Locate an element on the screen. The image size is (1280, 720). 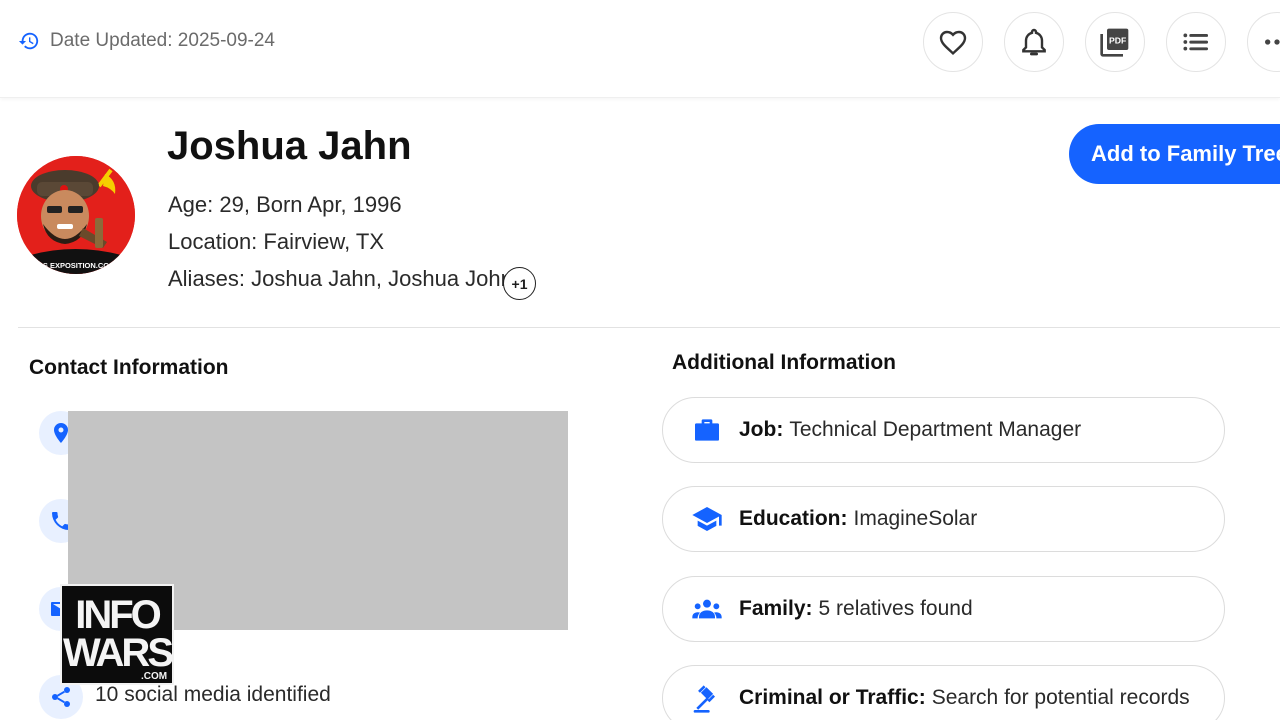
alerts-button is located at coordinates (1034, 42).